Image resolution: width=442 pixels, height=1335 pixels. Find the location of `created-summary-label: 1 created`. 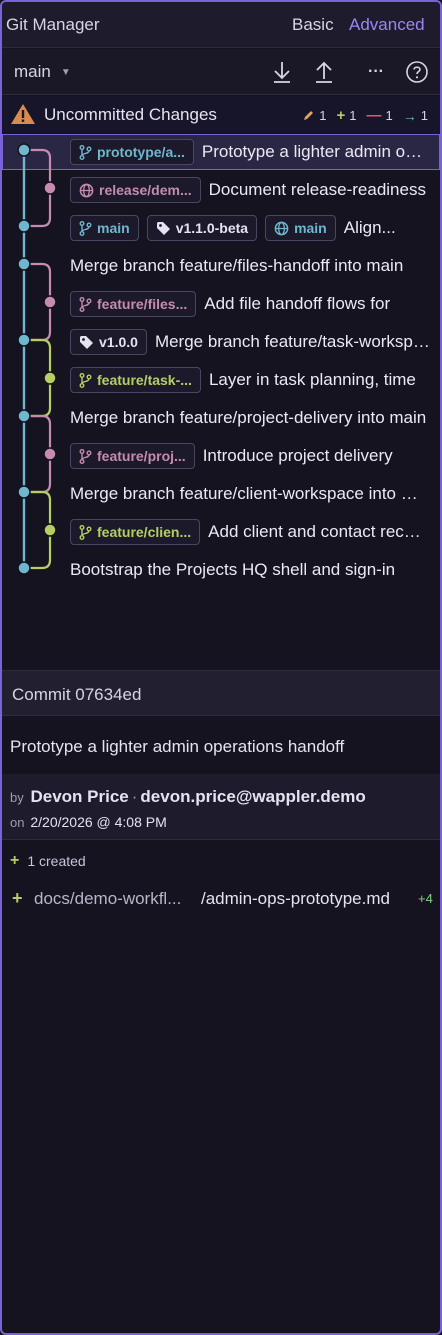

created-summary-label: 1 created is located at coordinates (56, 861).